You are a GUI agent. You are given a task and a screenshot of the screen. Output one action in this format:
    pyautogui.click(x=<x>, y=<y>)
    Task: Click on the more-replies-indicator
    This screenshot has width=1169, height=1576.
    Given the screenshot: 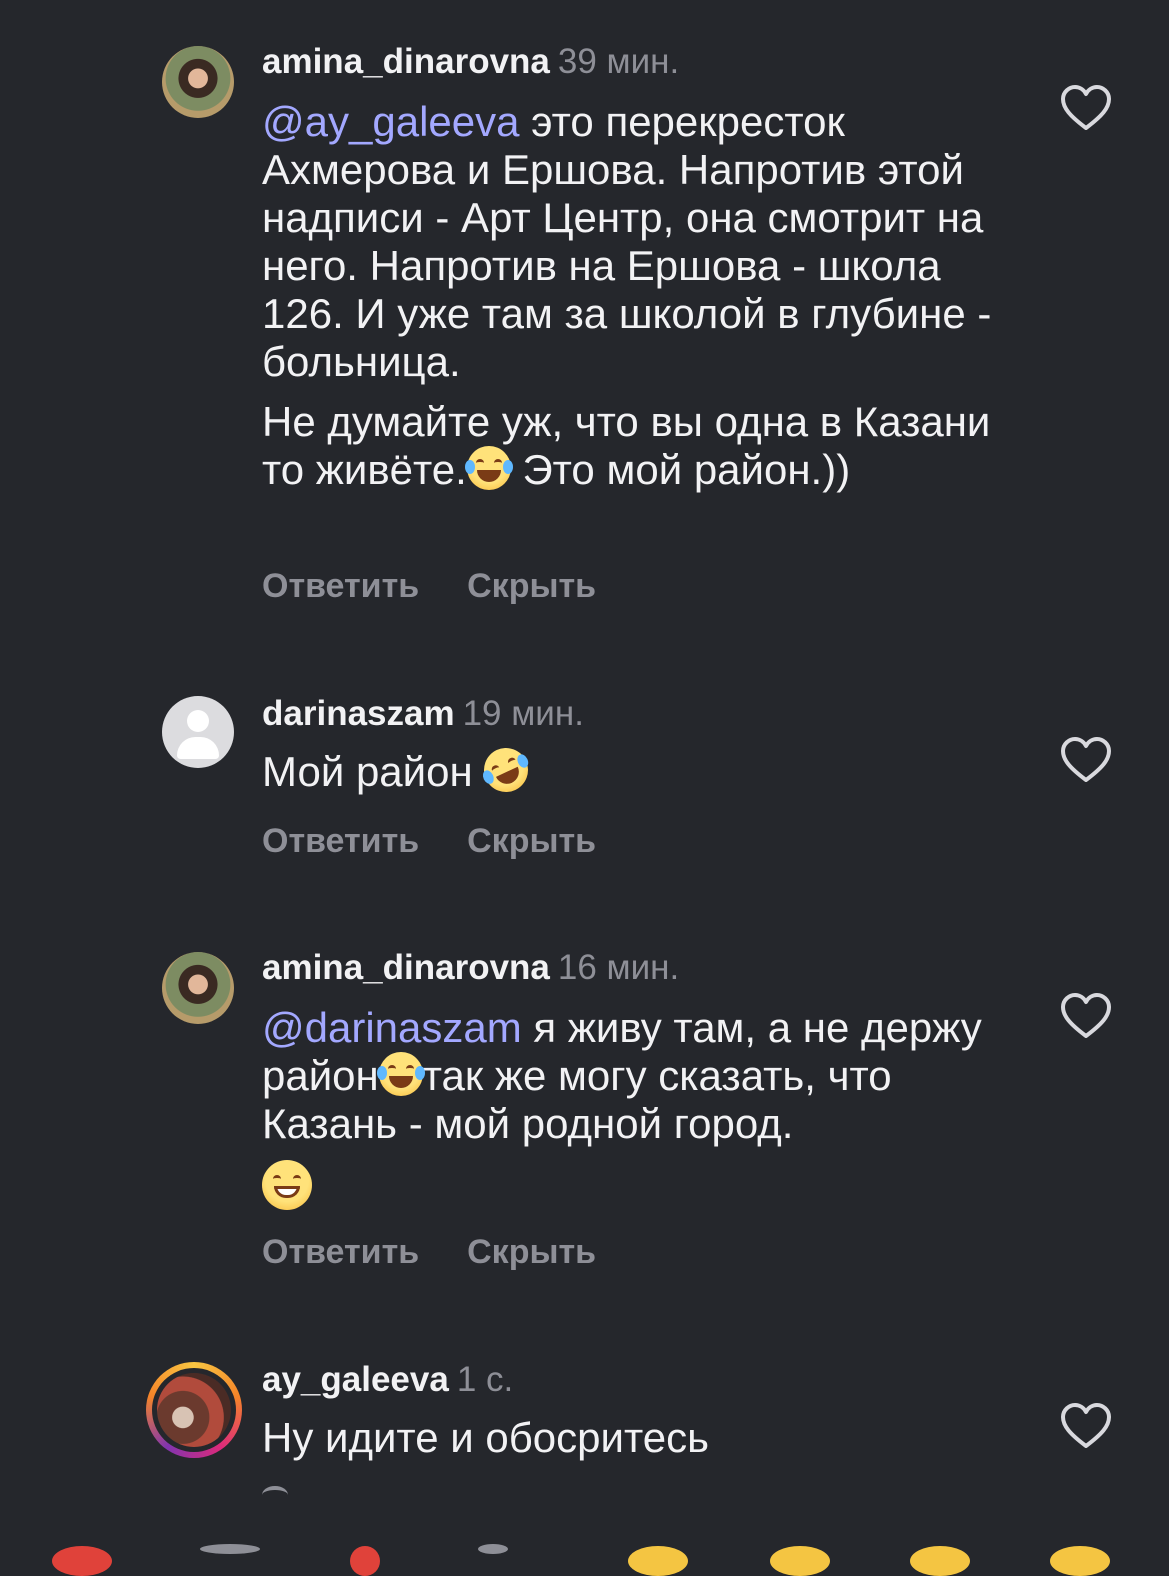 What is the action you would take?
    pyautogui.click(x=275, y=1495)
    